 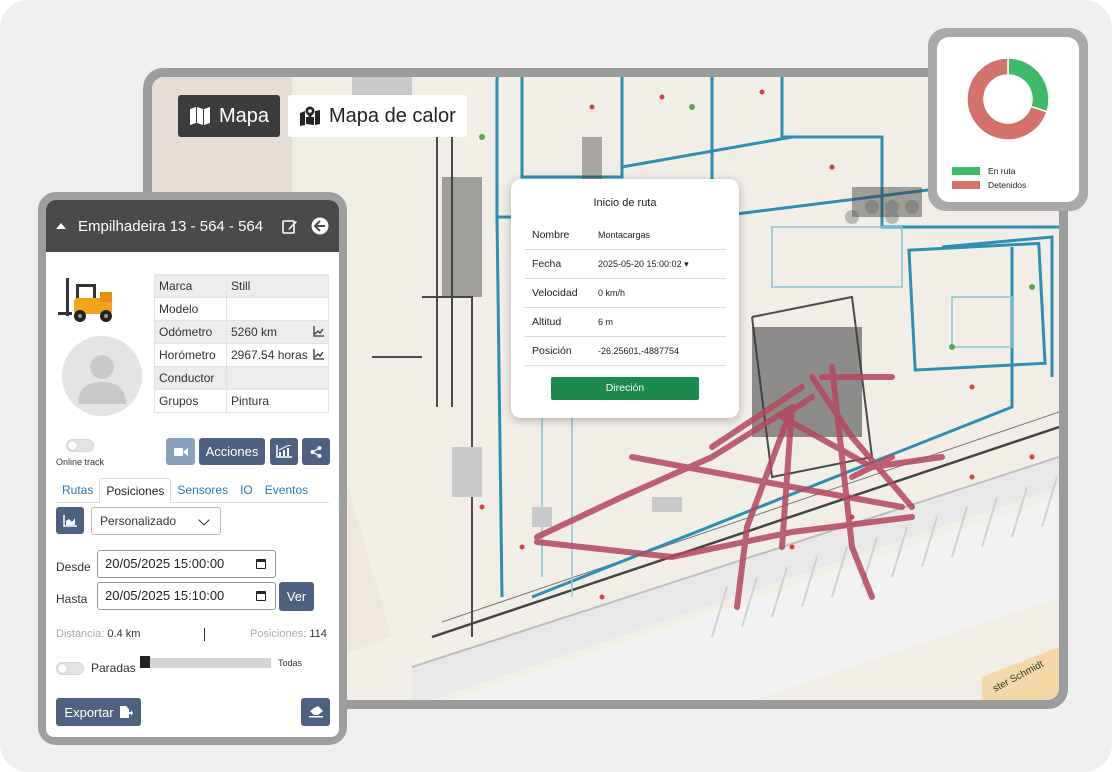 I want to click on desde-label: Desde, so click(x=73, y=567).